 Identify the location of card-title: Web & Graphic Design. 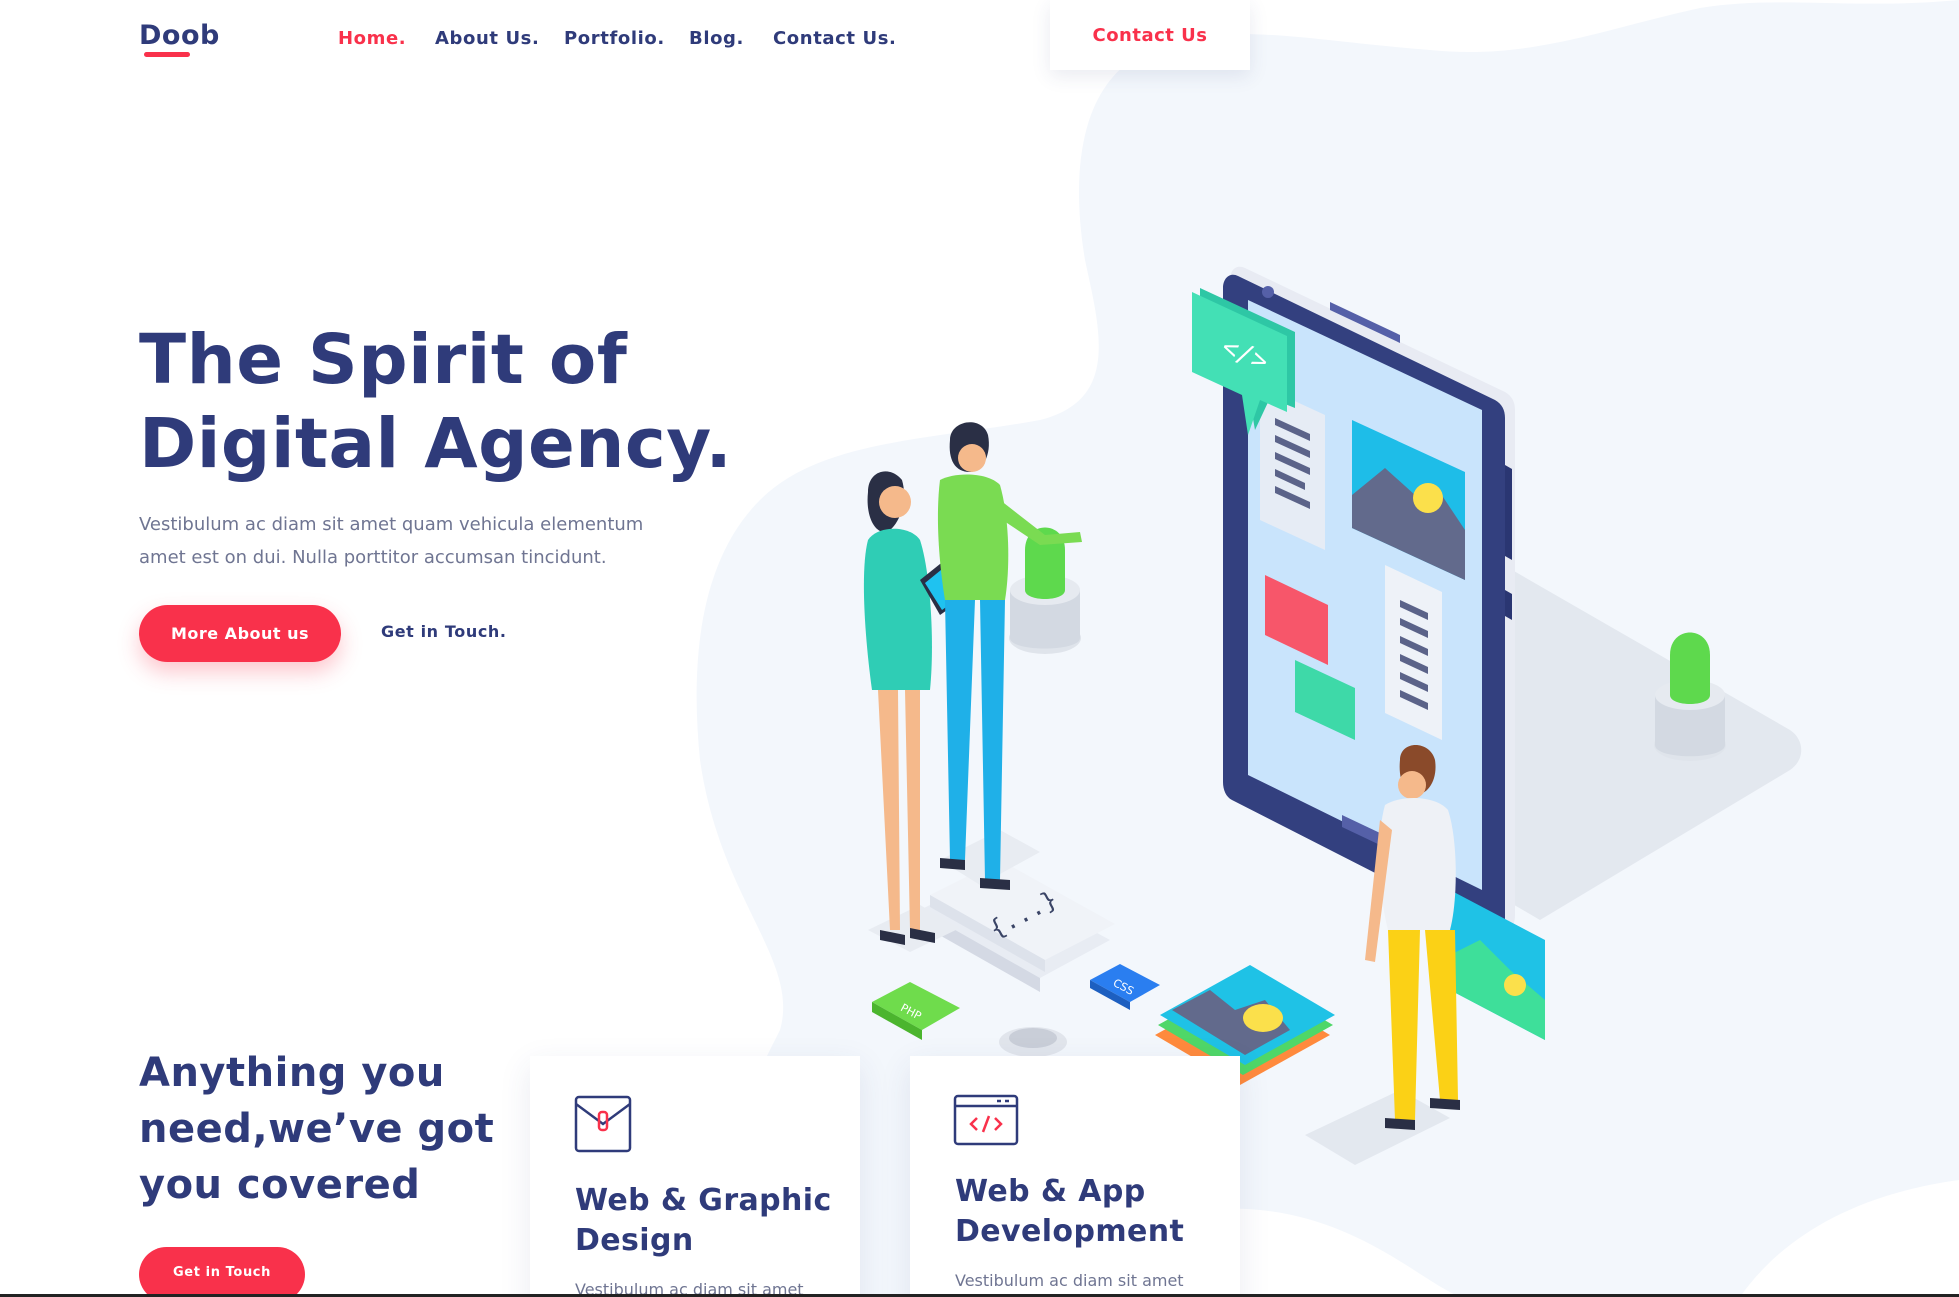
(705, 1221).